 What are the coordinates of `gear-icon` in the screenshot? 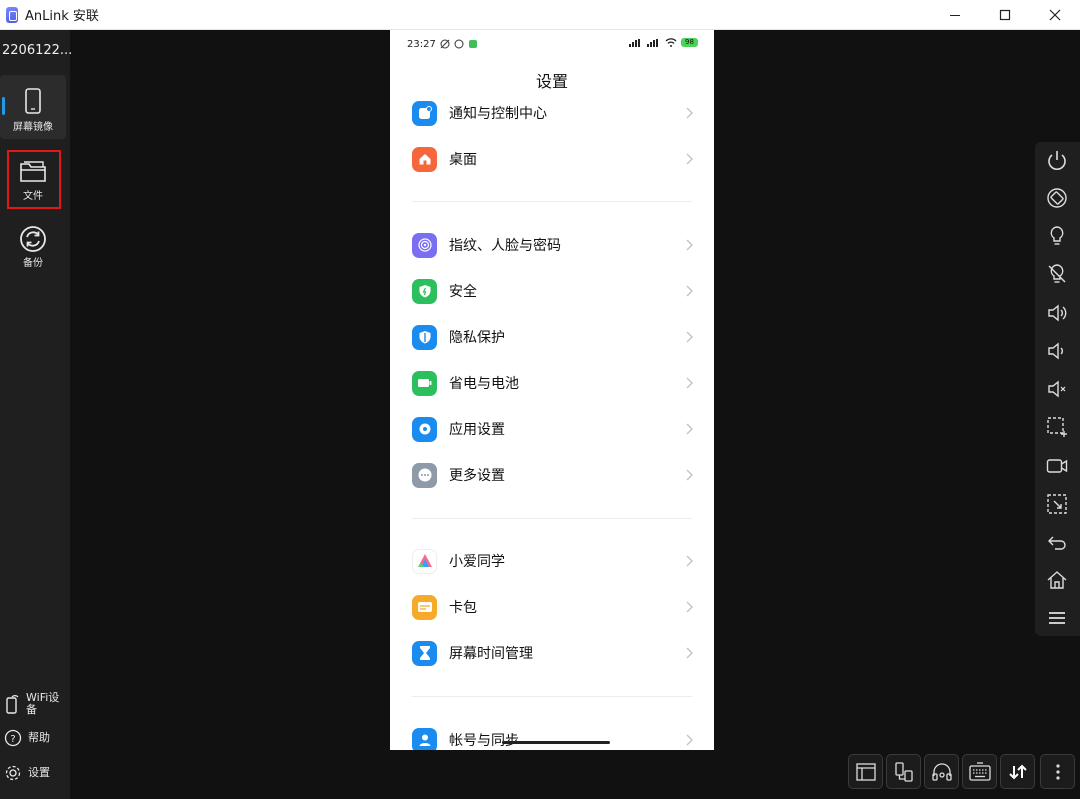 It's located at (13, 773).